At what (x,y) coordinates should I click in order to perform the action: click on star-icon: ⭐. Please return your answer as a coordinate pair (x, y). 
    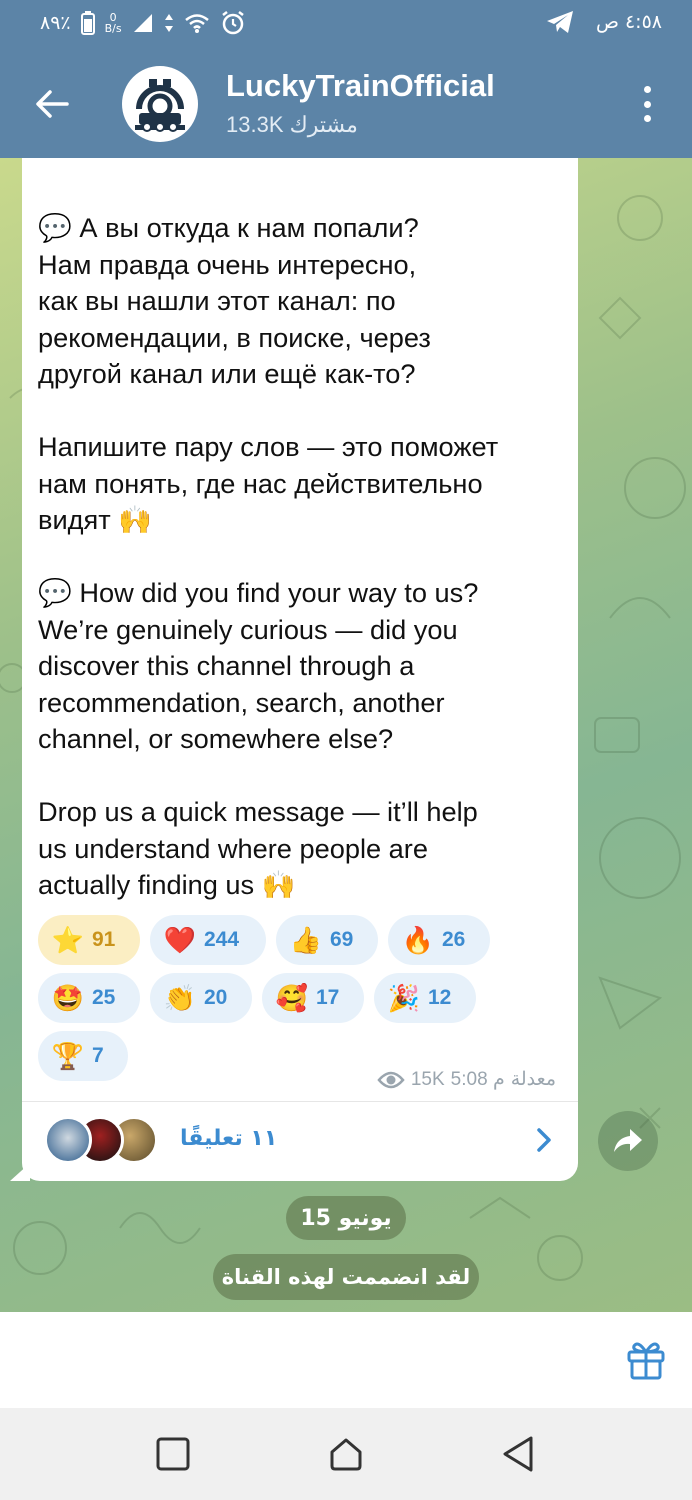
    Looking at the image, I should click on (68, 939).